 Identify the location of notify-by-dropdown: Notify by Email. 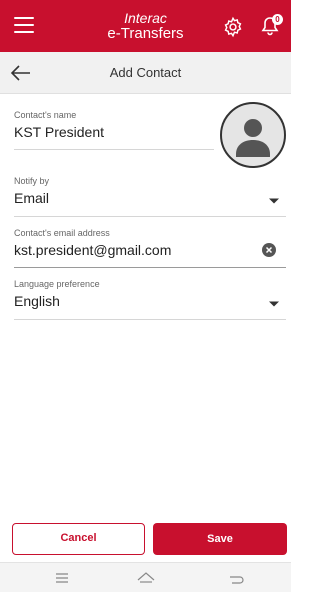
(150, 196).